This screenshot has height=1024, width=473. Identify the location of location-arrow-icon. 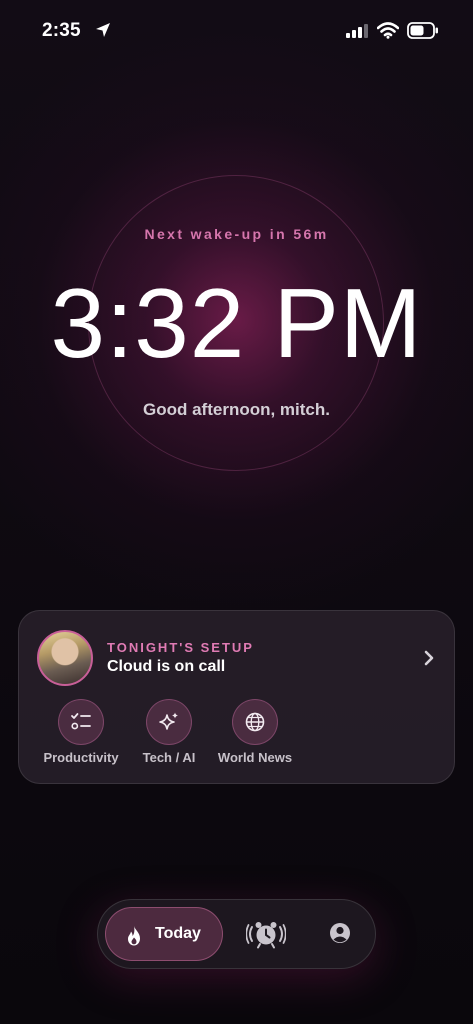
(103, 30).